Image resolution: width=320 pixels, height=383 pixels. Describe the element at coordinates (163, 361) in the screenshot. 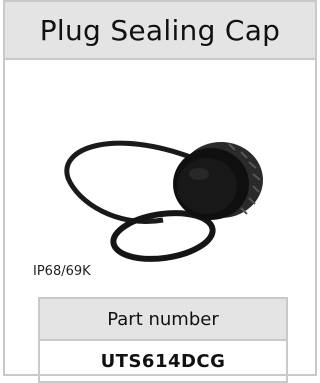

I see `part-number-value: UTS614DCG` at that location.